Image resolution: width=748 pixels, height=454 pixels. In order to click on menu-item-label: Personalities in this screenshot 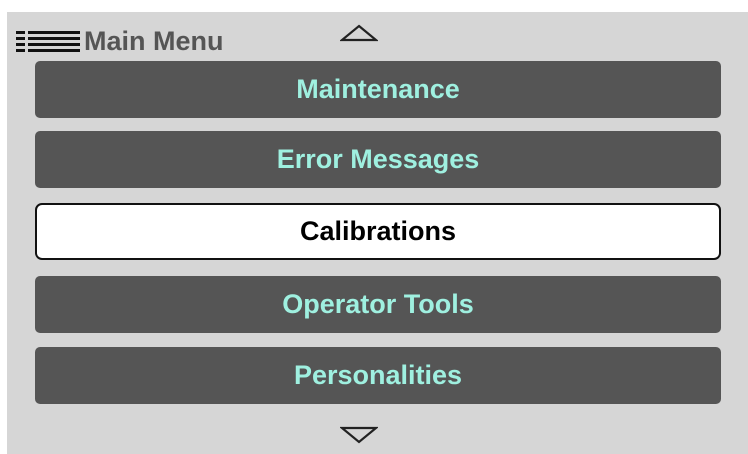, I will do `click(378, 375)`.